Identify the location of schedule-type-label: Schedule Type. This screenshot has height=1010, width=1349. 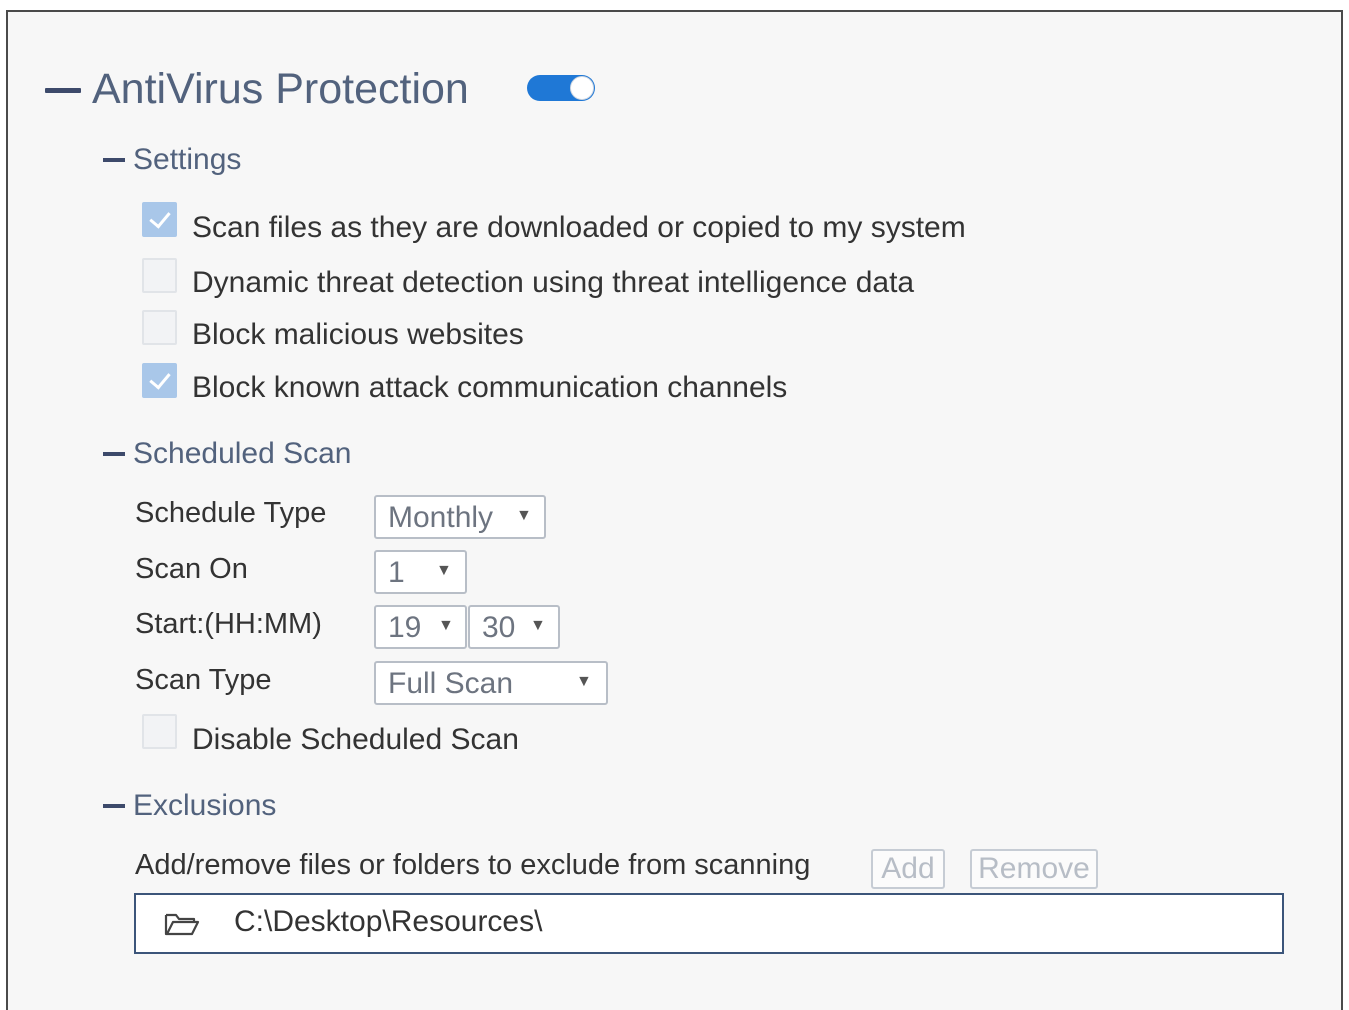
(231, 513).